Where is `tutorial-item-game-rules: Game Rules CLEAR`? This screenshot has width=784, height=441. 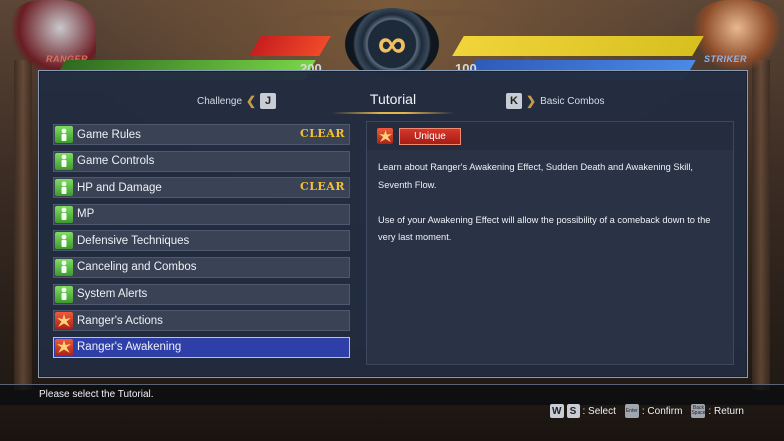
tutorial-item-game-rules: Game Rules CLEAR is located at coordinates (201, 134).